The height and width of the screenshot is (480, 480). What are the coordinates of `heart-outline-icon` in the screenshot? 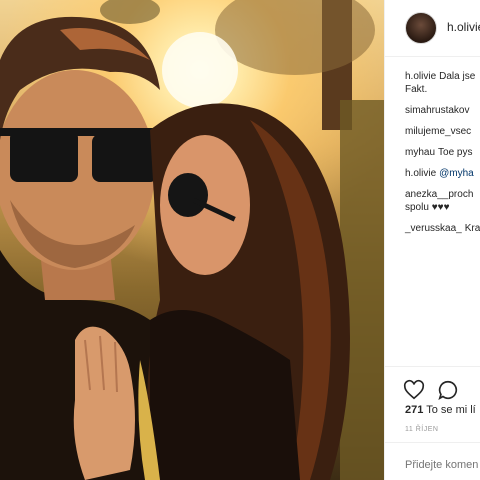 It's located at (414, 390).